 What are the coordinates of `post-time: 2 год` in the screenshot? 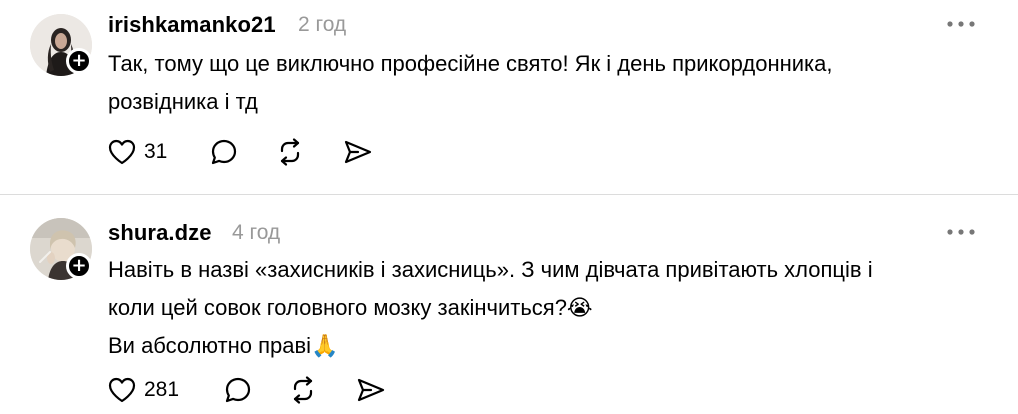 It's located at (322, 24).